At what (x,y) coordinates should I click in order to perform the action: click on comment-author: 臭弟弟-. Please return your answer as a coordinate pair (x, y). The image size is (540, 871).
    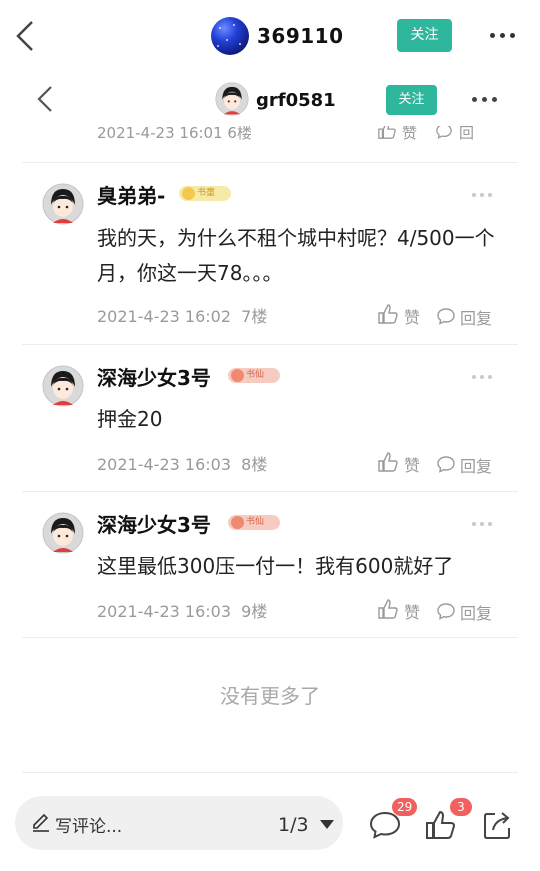
    Looking at the image, I should click on (131, 194).